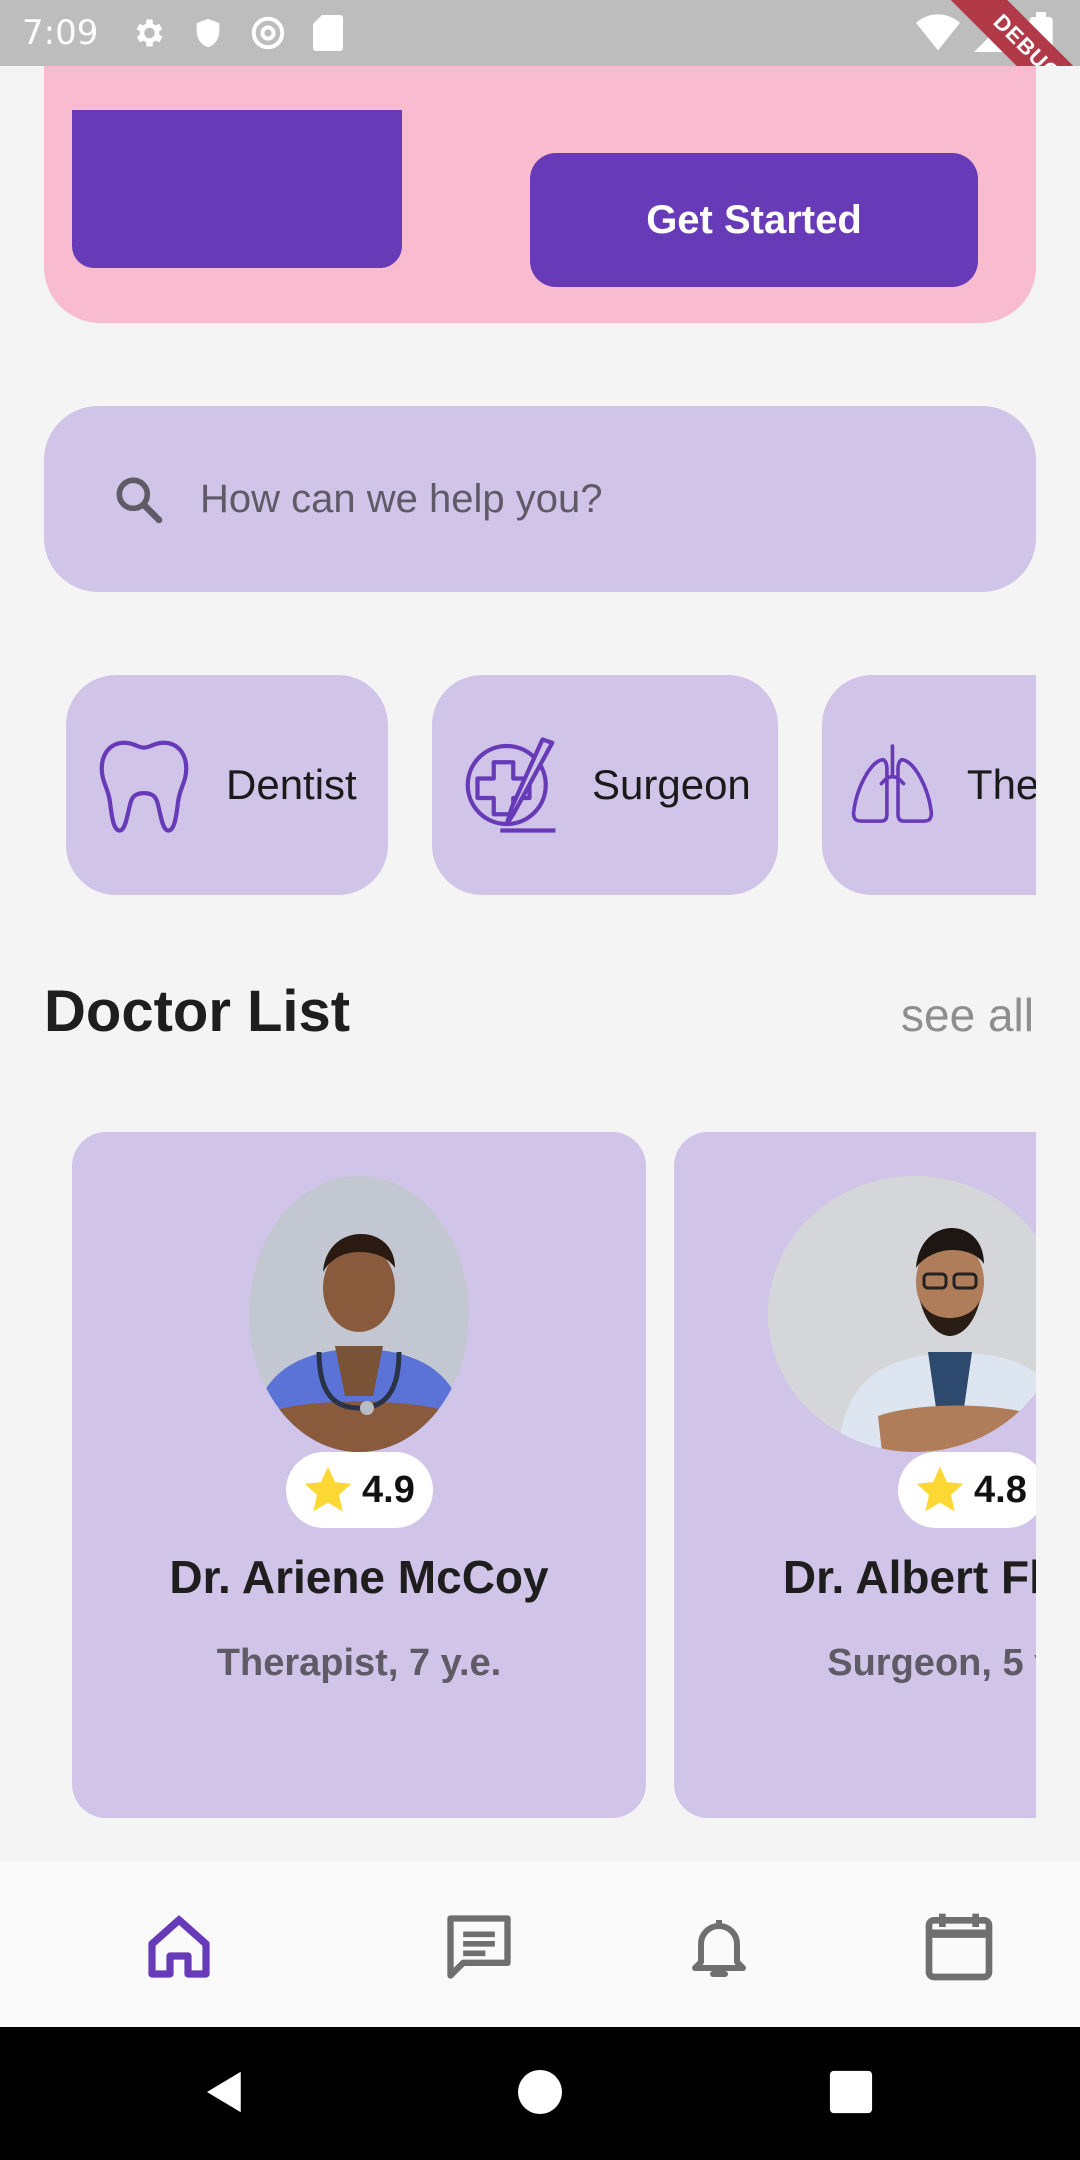  I want to click on back-triangle-icon, so click(224, 2092).